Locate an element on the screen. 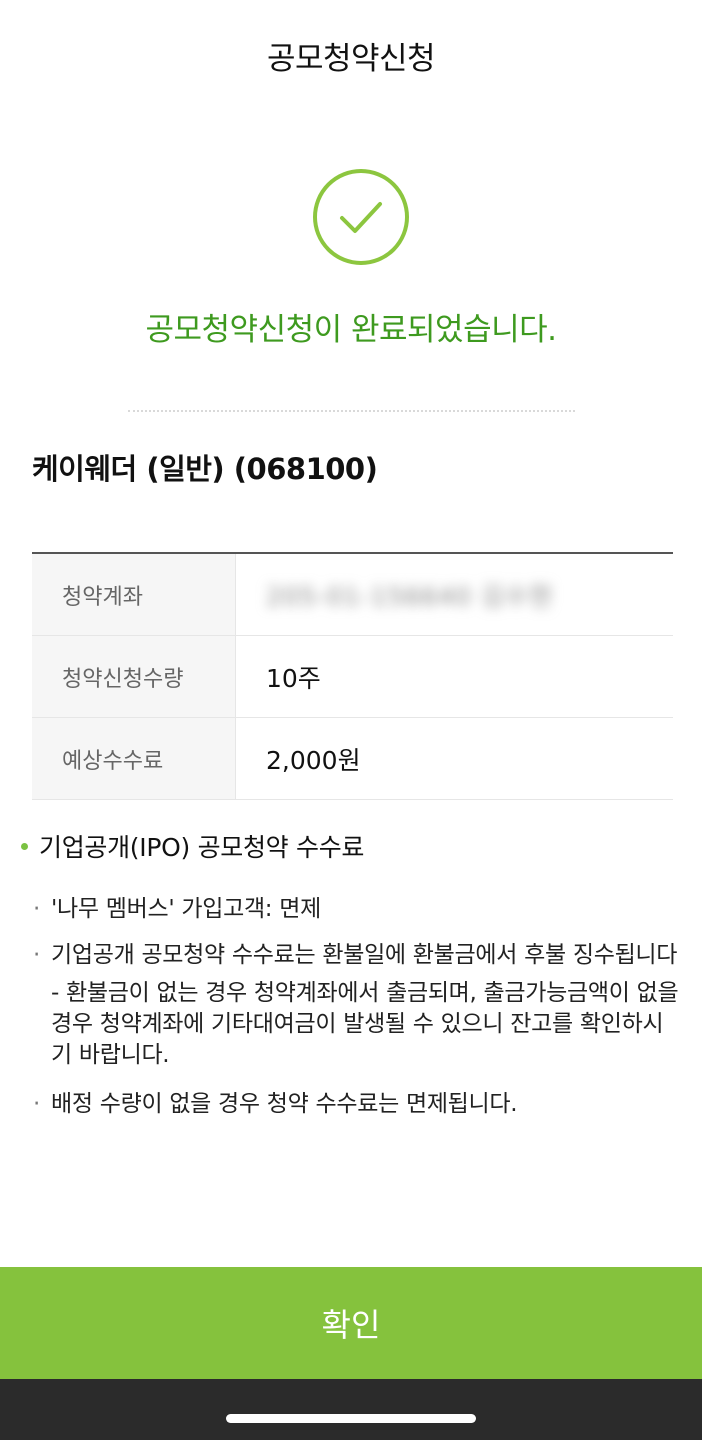  notice-item-text: 배정 수량이 없을 경우 청약 수수료는 면제됩니다. is located at coordinates (284, 1104).